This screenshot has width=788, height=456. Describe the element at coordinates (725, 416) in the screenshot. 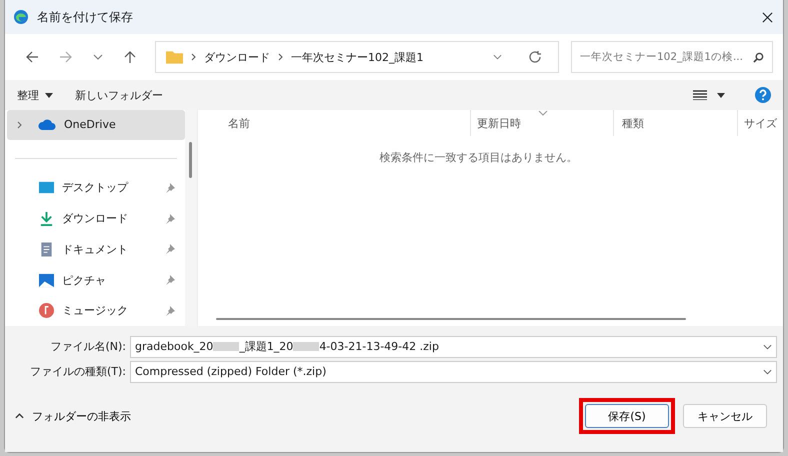

I see `cancel-button: キャンセル` at that location.